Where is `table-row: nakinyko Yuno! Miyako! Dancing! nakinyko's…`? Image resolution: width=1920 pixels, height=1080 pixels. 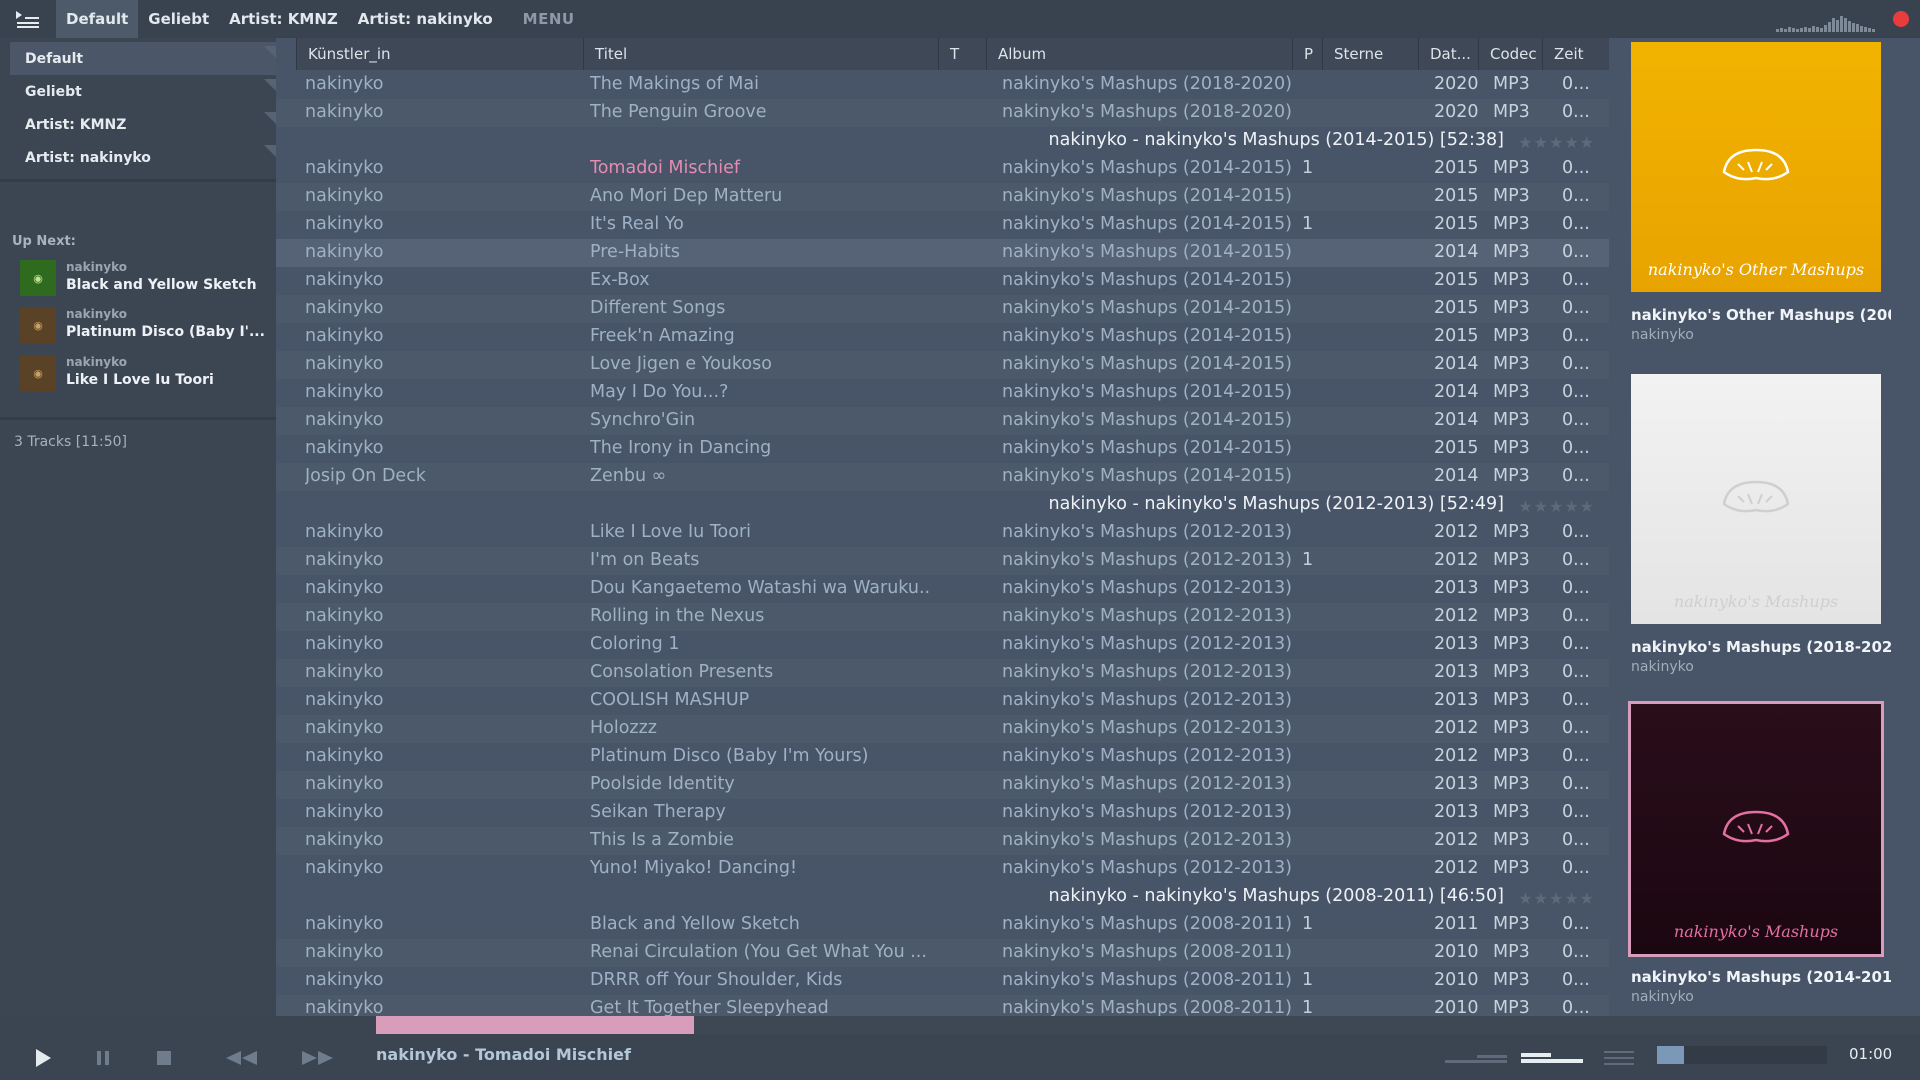
table-row: nakinyko Yuno! Miyako! Dancing! nakinyko's… is located at coordinates (942, 869).